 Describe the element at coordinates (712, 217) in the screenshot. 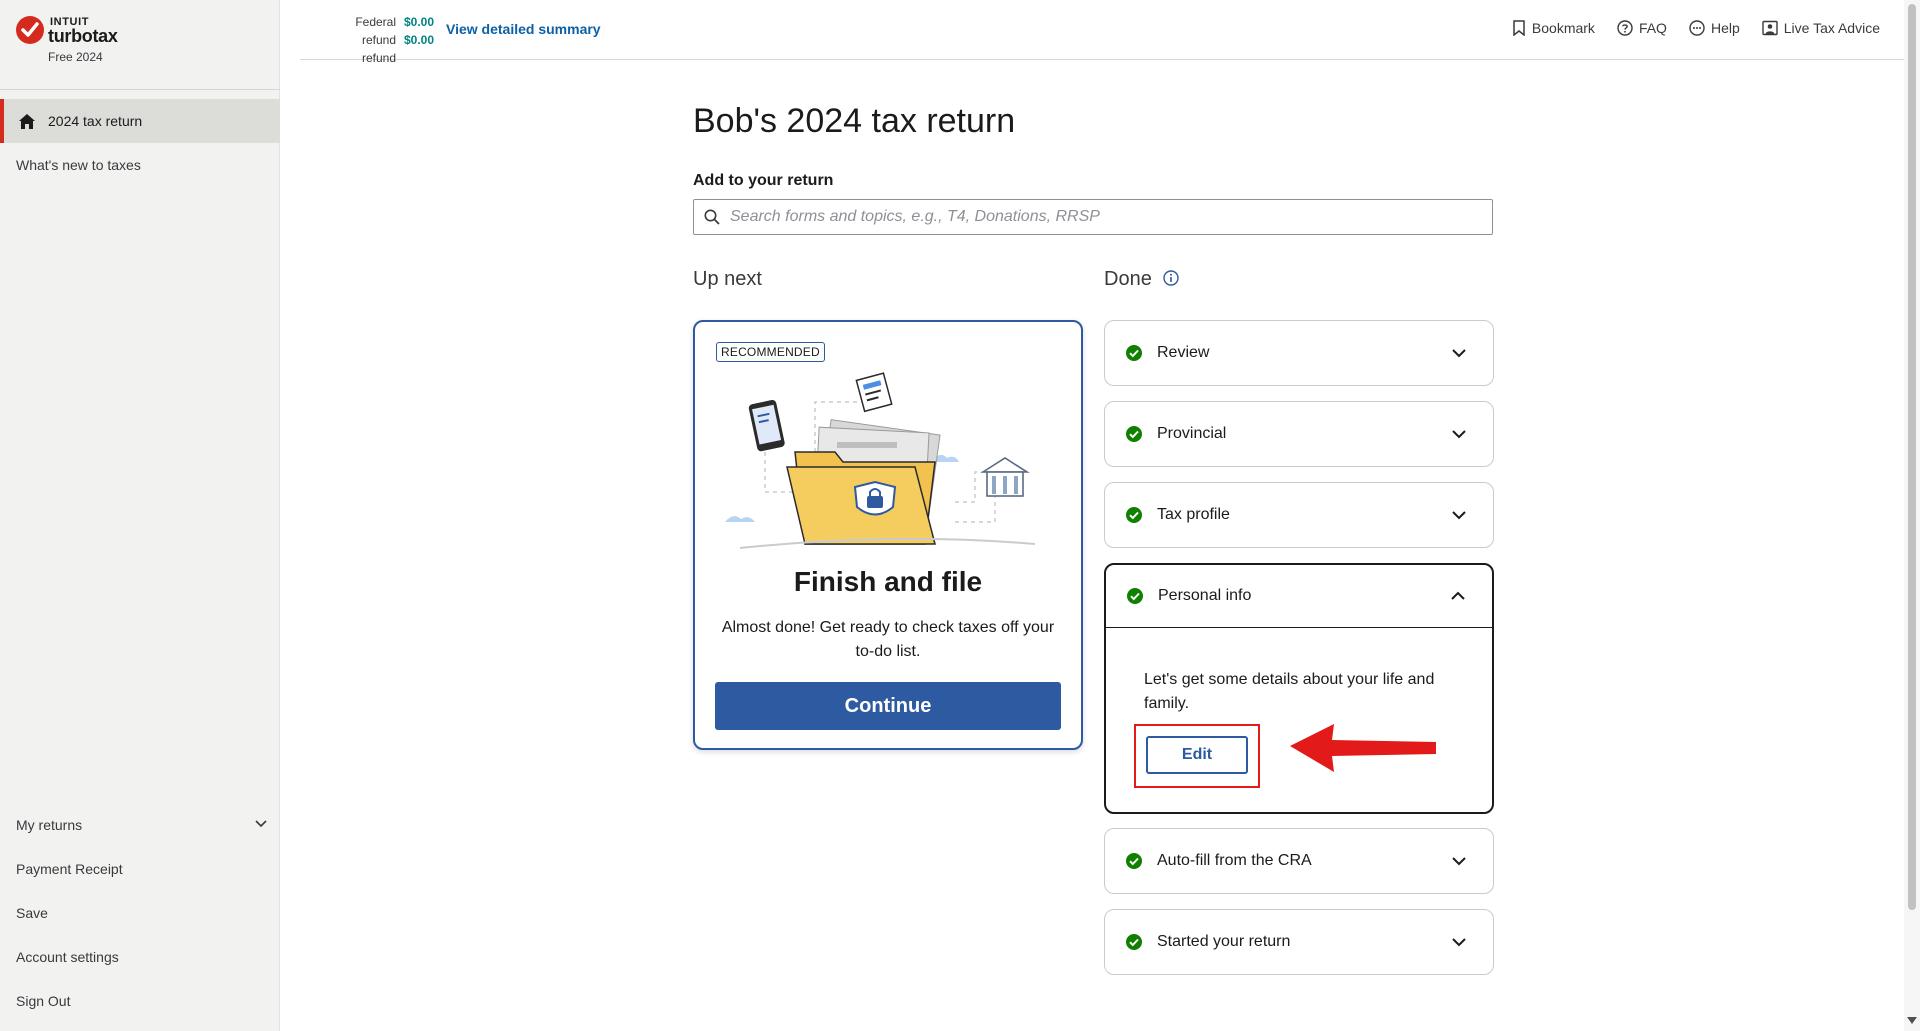

I see `search-icon` at that location.